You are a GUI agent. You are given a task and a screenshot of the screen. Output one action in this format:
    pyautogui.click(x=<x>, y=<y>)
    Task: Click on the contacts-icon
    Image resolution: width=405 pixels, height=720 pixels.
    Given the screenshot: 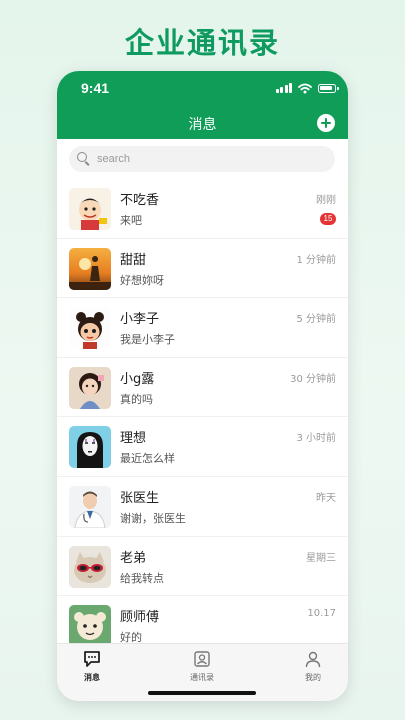 What is the action you would take?
    pyautogui.click(x=202, y=659)
    